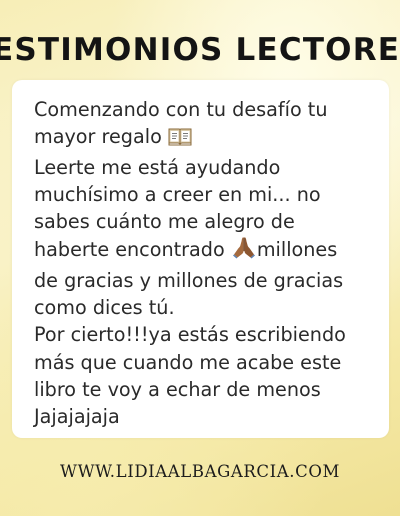 The width and height of the screenshot is (400, 516). Describe the element at coordinates (177, 194) in the screenshot. I see `message-line: muchísimo a creer en mi... no` at that location.